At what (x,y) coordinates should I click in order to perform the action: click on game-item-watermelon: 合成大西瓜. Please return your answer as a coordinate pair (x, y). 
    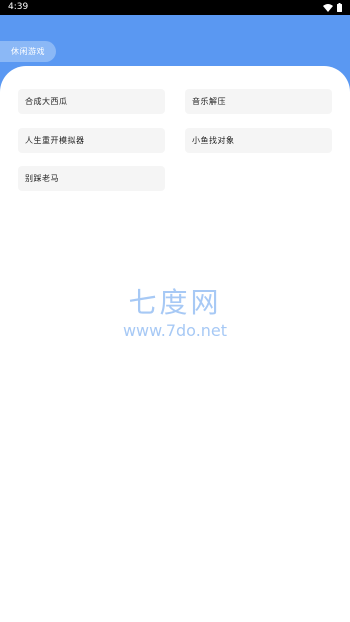
    Looking at the image, I should click on (91, 101).